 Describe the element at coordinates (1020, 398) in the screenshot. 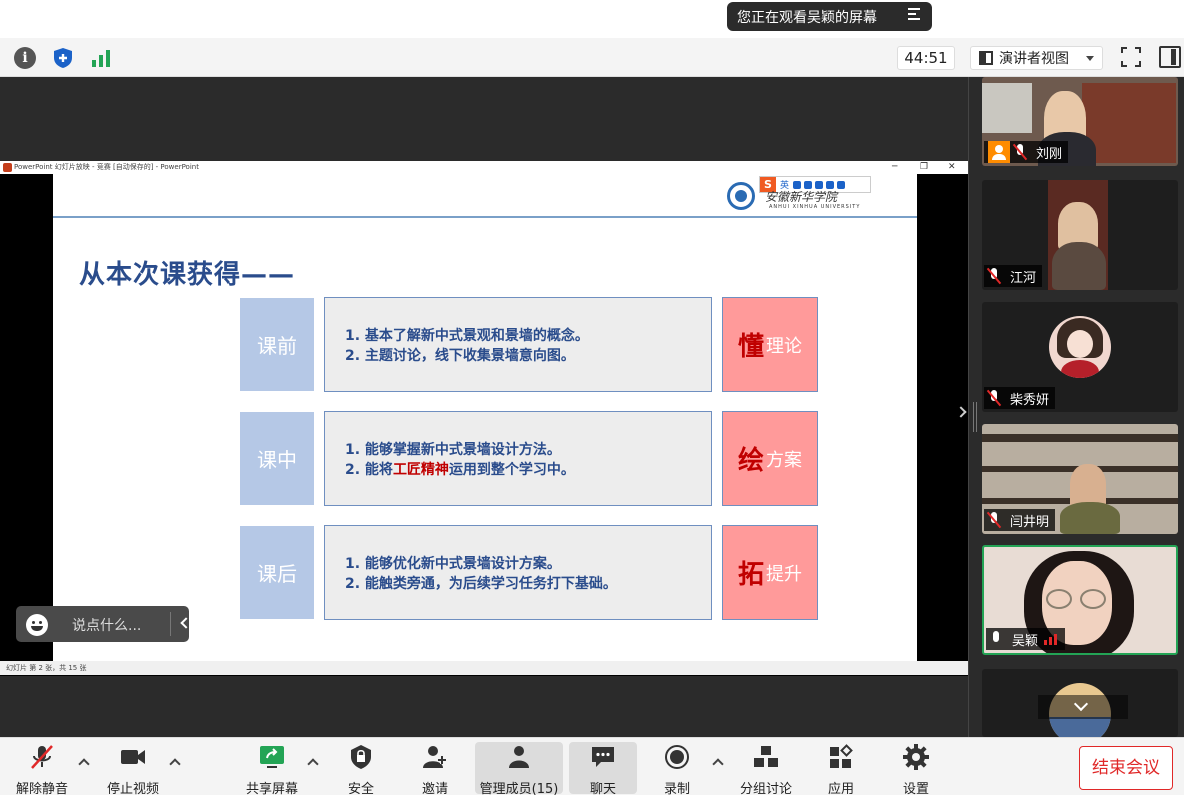

I see `participant-name-tag: 柴秀妍` at that location.